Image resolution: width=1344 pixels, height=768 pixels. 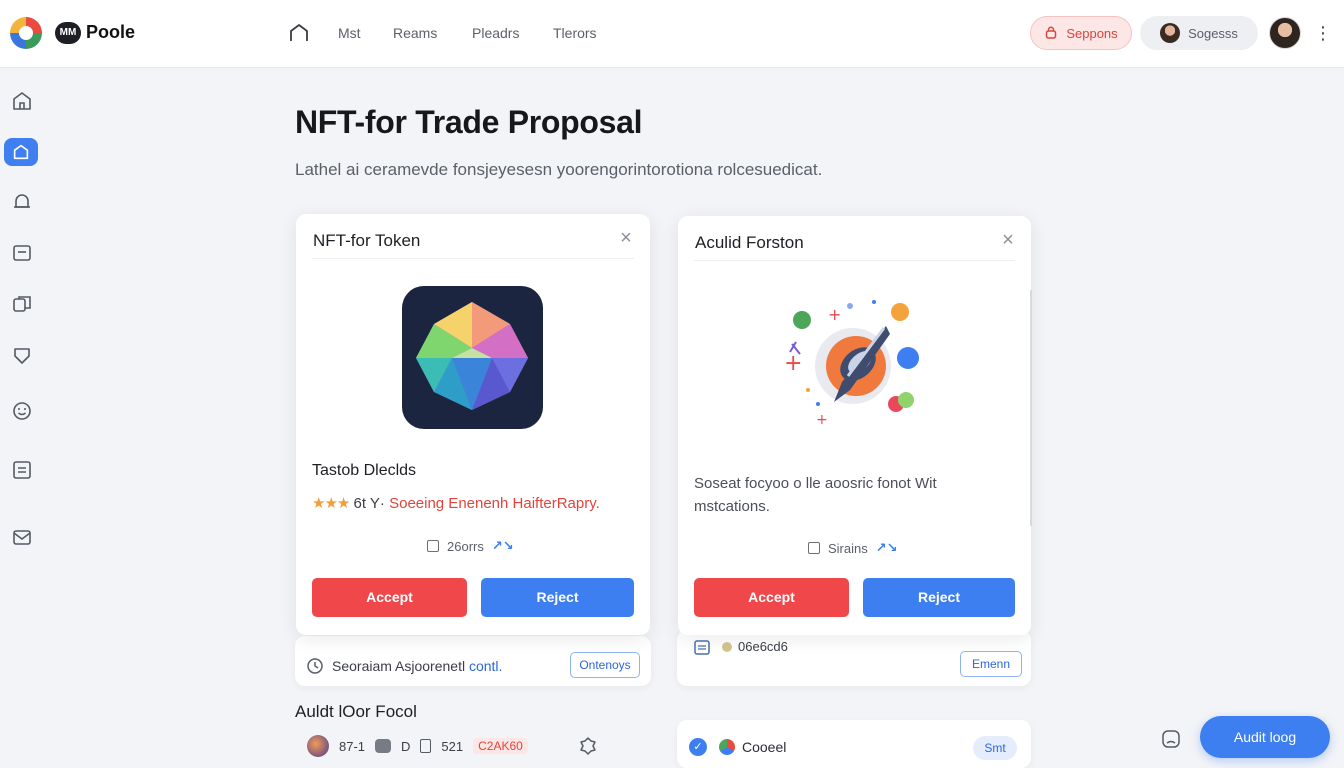 What do you see at coordinates (356, 711) in the screenshot?
I see `audit-section-title: Auldt lOor Focol` at bounding box center [356, 711].